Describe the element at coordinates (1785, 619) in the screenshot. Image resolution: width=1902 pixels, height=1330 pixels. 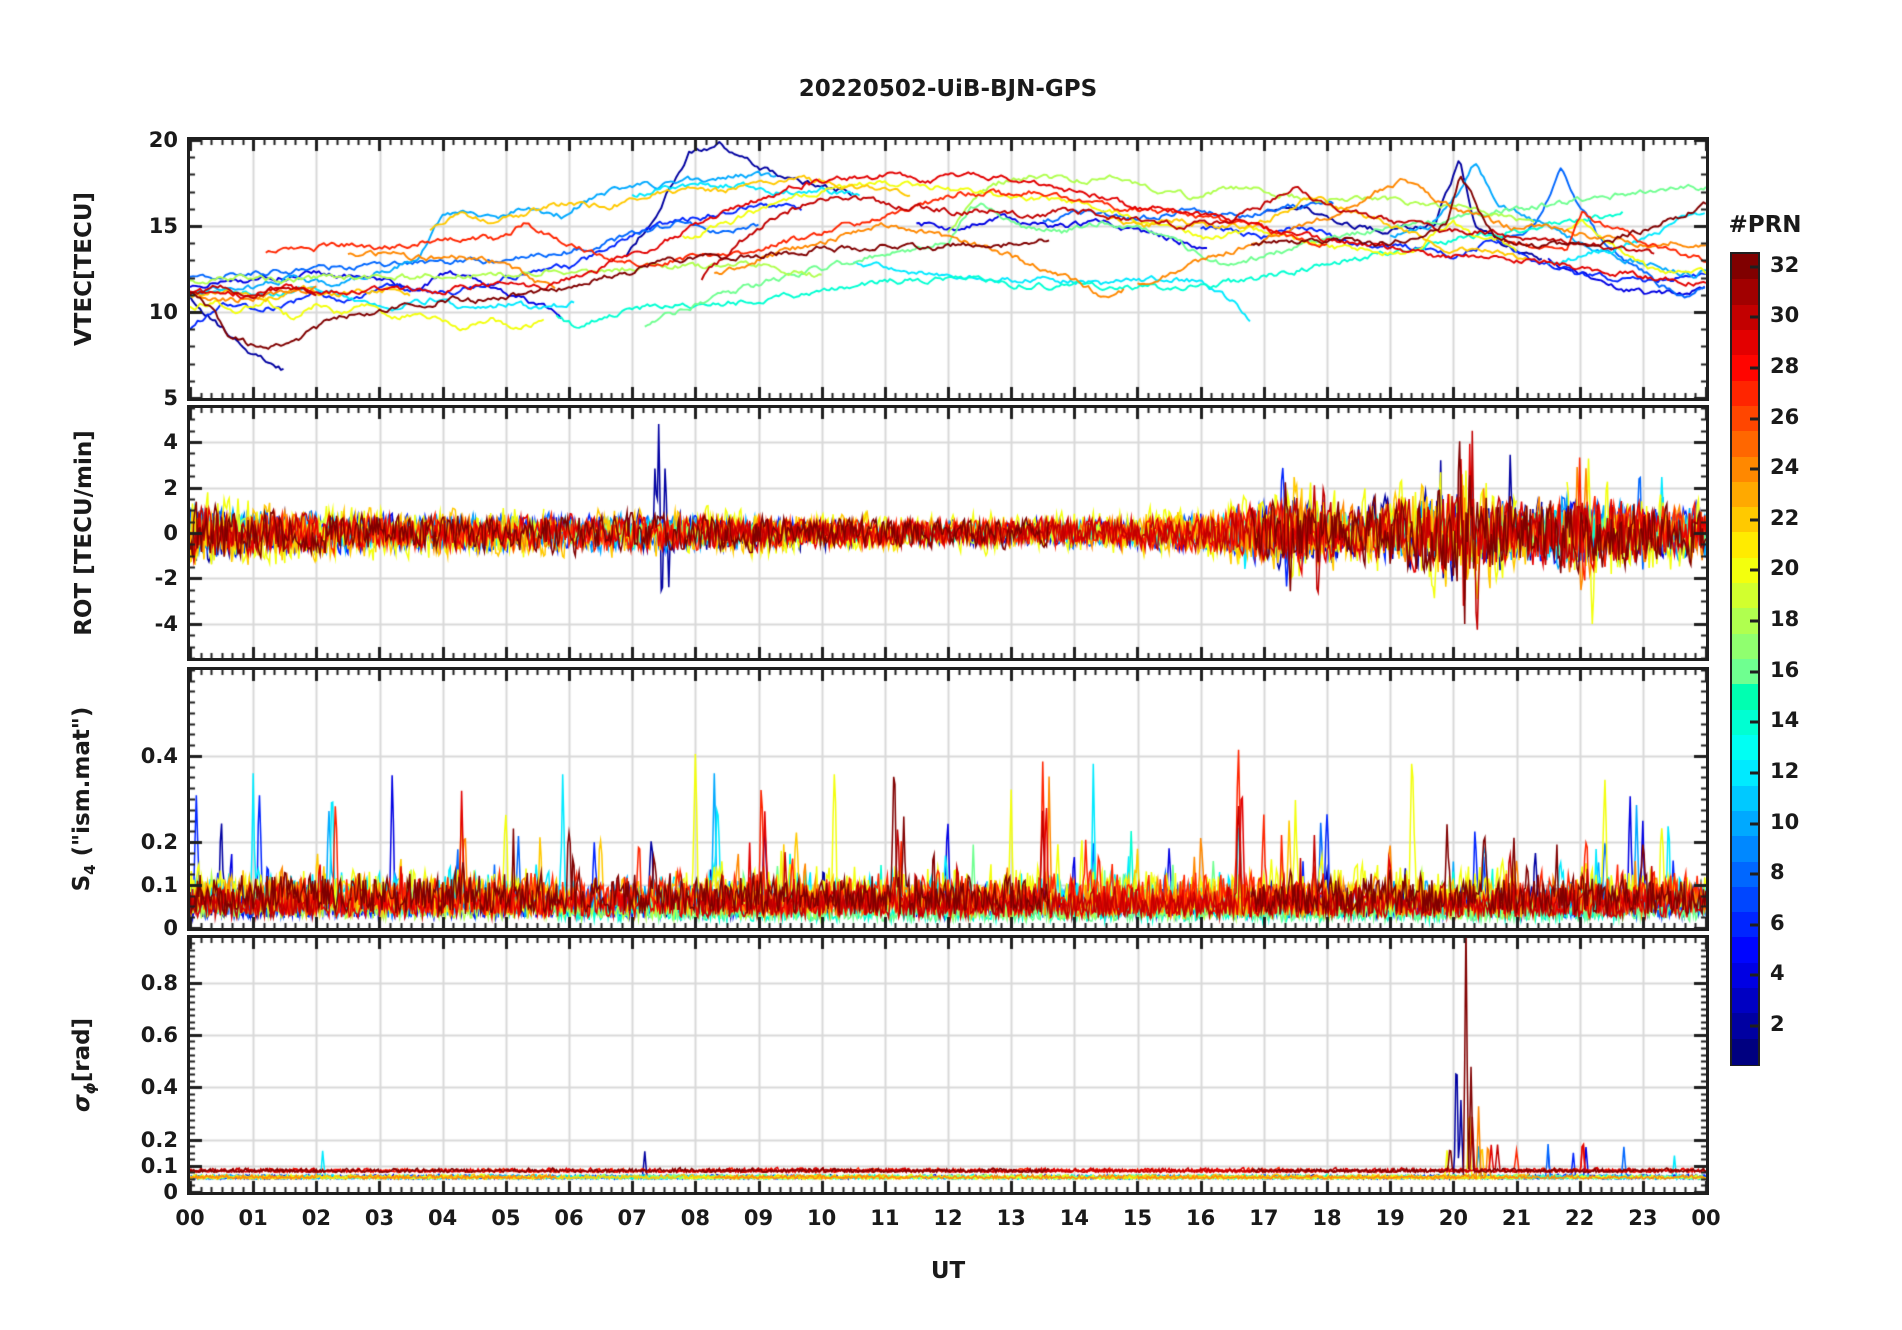
I see `colorbar-tick-label: 18` at that location.